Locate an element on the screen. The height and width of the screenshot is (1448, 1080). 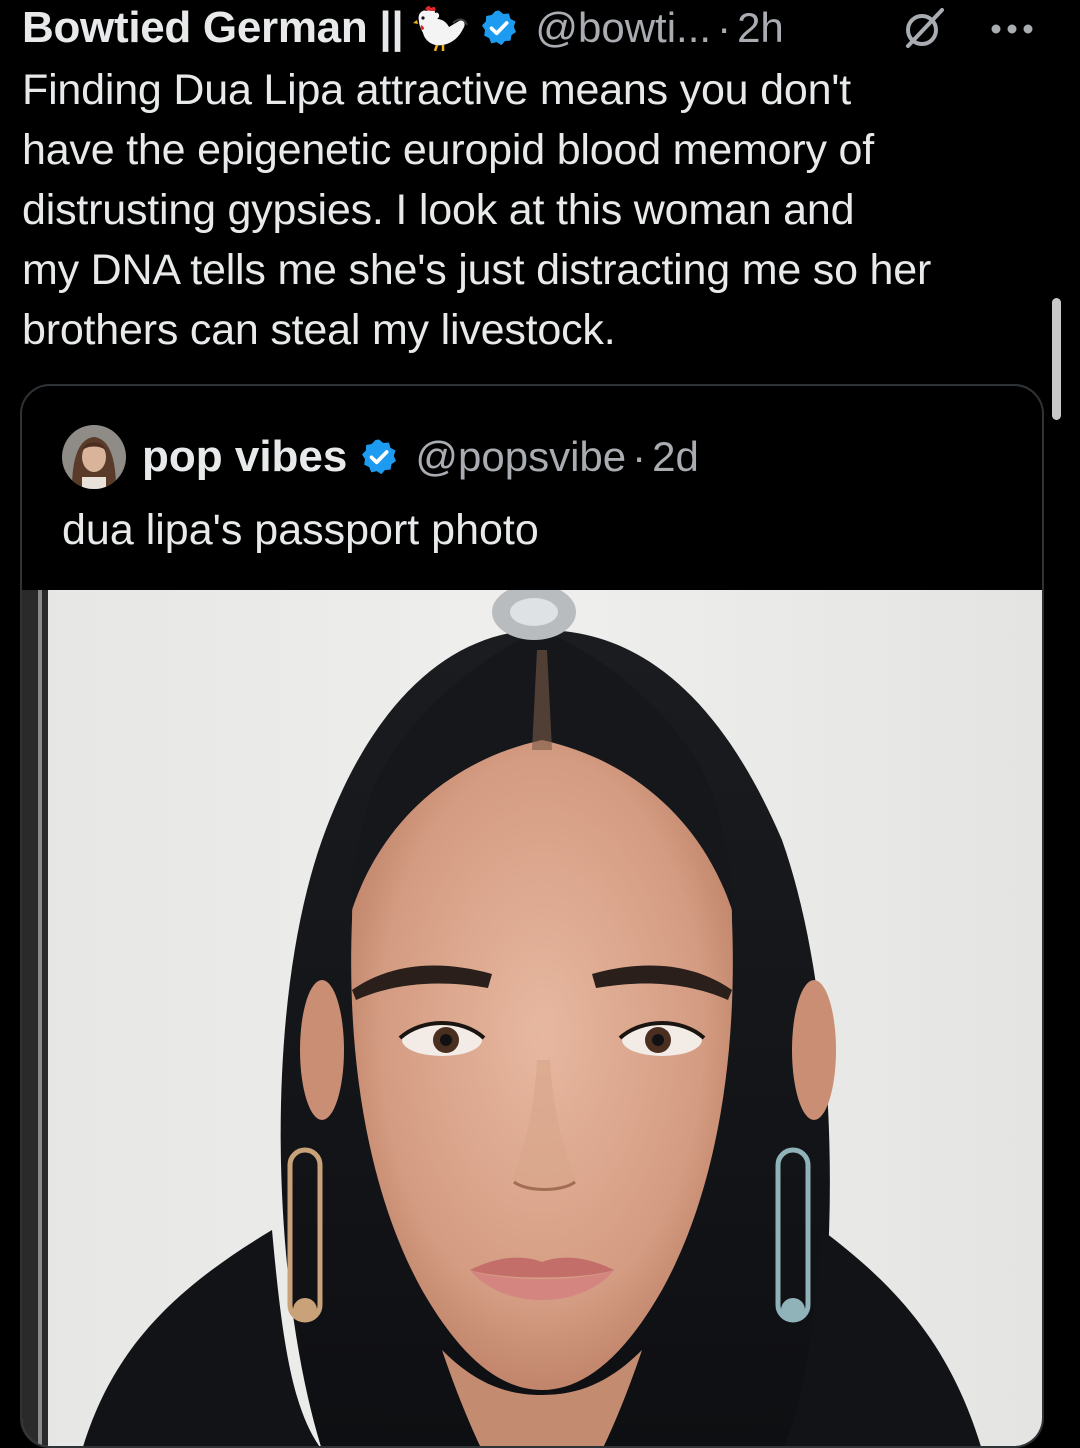
grok-icon is located at coordinates (924, 28).